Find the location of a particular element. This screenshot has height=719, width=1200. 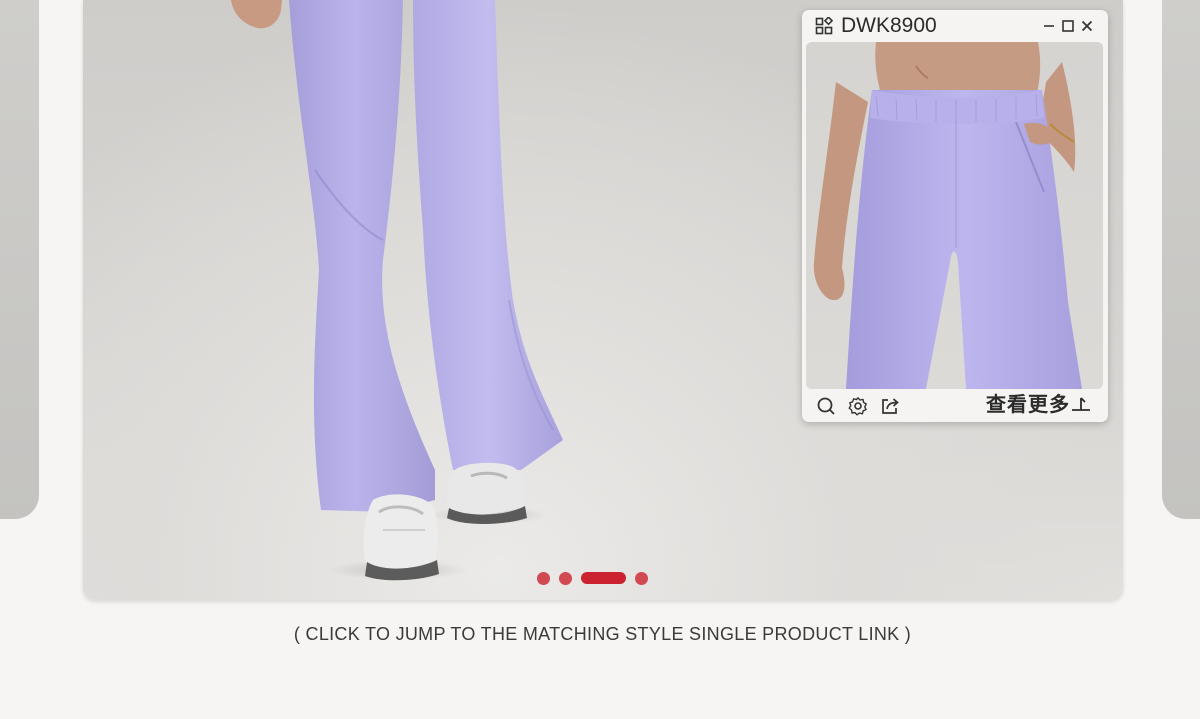

previous-slide-peek is located at coordinates (19, 259).